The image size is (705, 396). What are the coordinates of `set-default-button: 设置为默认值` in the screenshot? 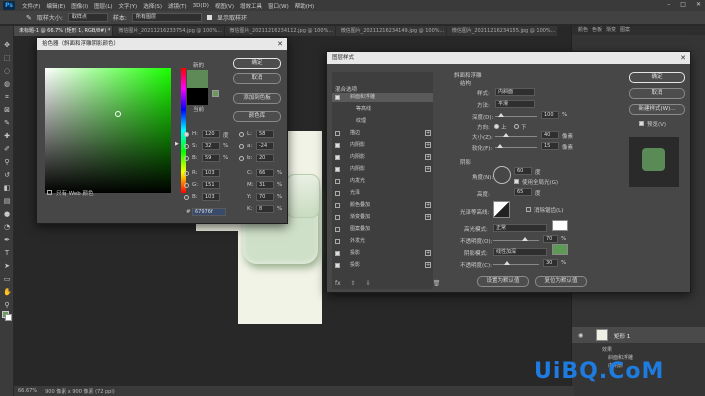 It's located at (503, 281).